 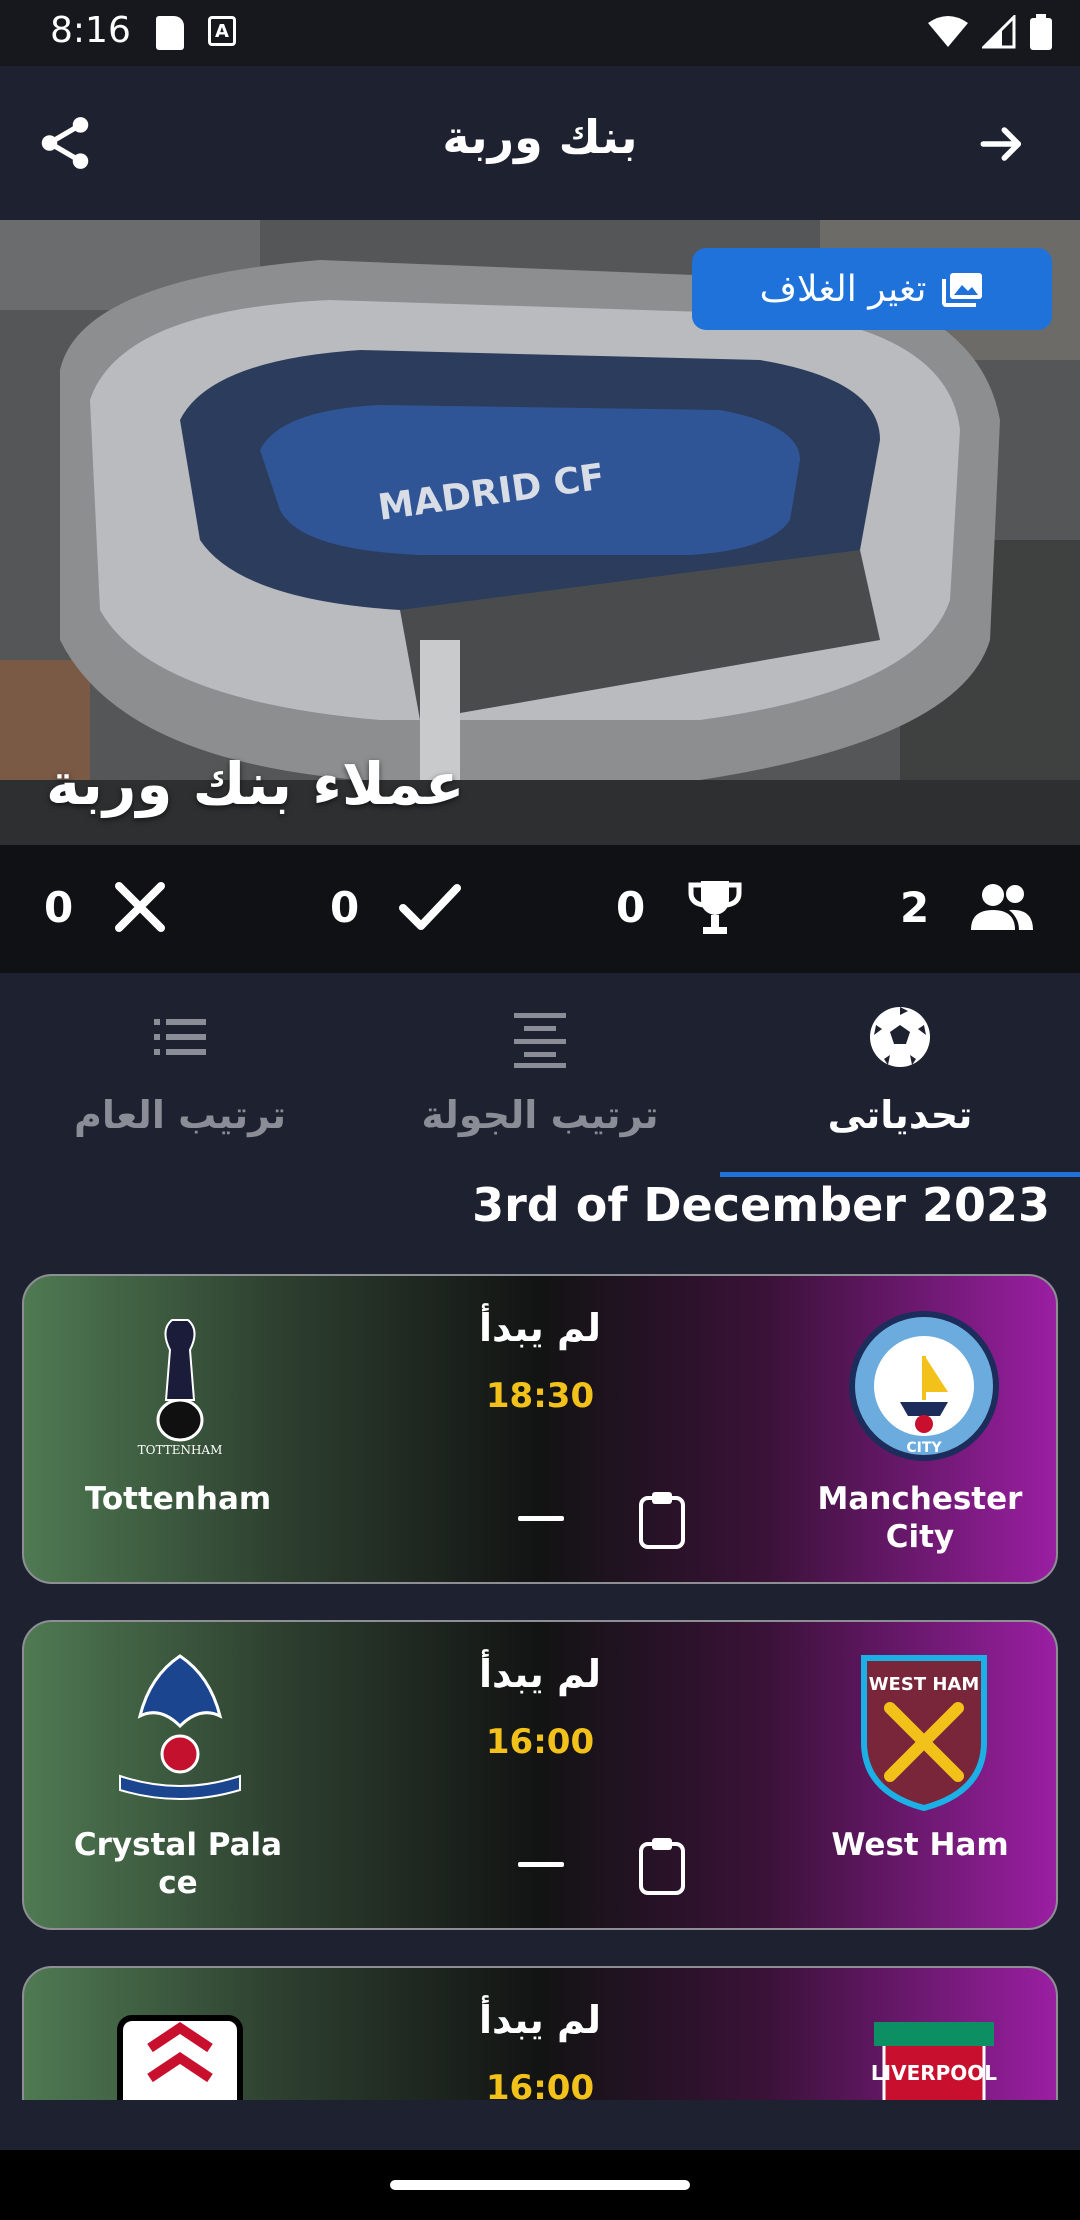 I want to click on tab-round-ranking: ترتيب الجولة, so click(x=540, y=1075).